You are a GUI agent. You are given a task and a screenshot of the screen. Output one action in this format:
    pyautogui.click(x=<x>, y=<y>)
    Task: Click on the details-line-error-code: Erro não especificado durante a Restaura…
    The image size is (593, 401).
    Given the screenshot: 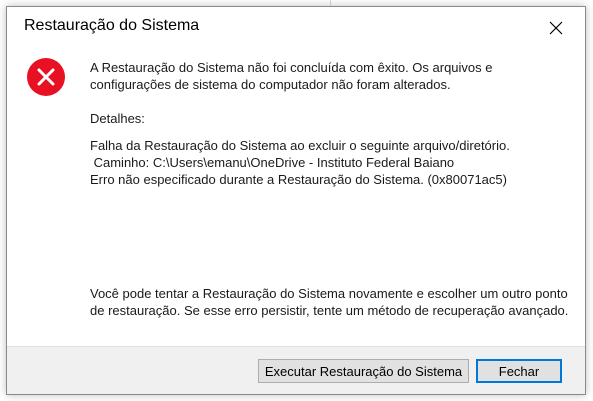 What is the action you would take?
    pyautogui.click(x=298, y=179)
    